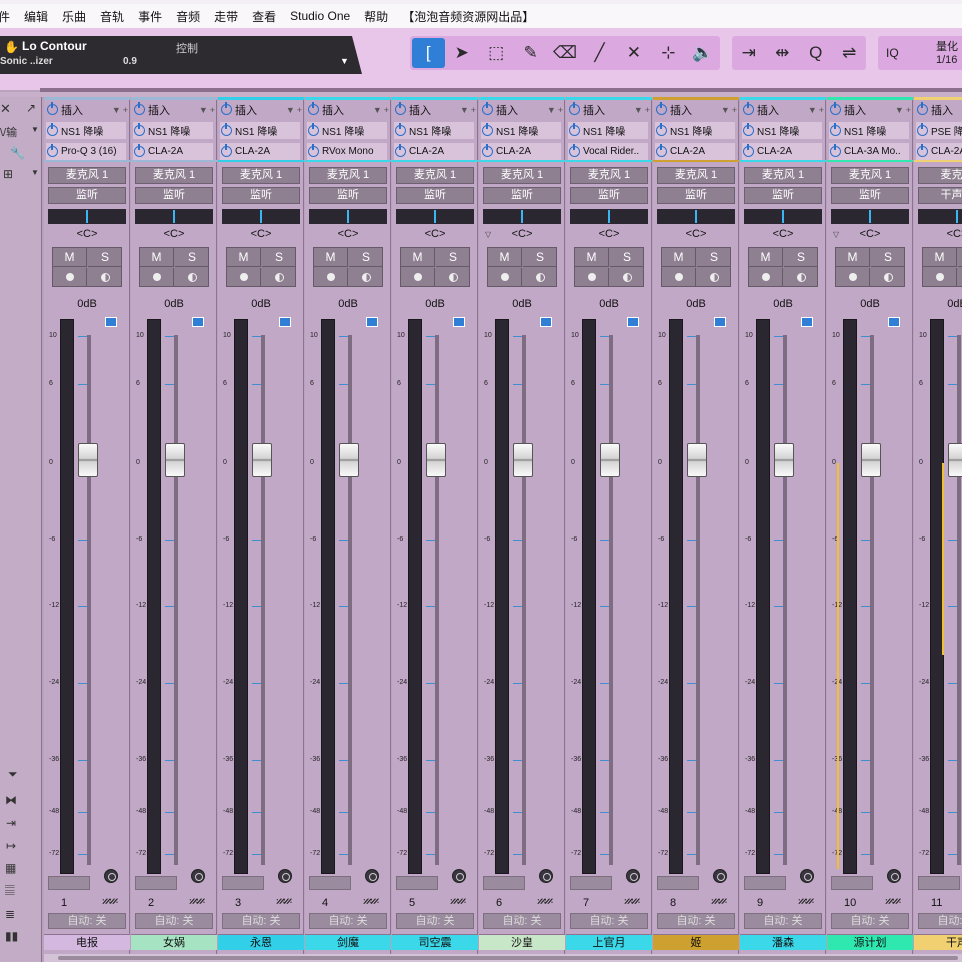 Image resolution: width=962 pixels, height=962 pixels. Describe the element at coordinates (940, 195) in the screenshot. I see `monitor-button: 干声效` at that location.